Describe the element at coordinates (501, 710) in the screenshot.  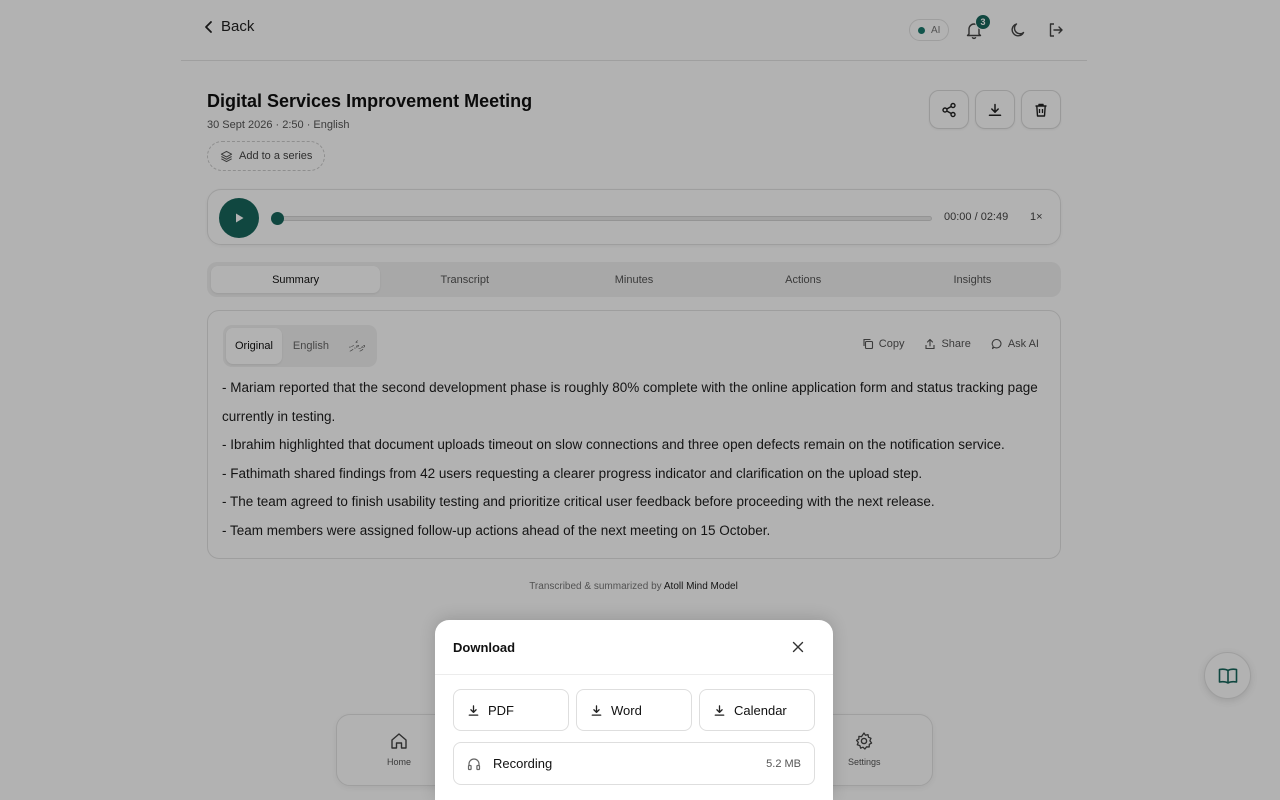
I see `download-pdf-label: PDF` at that location.